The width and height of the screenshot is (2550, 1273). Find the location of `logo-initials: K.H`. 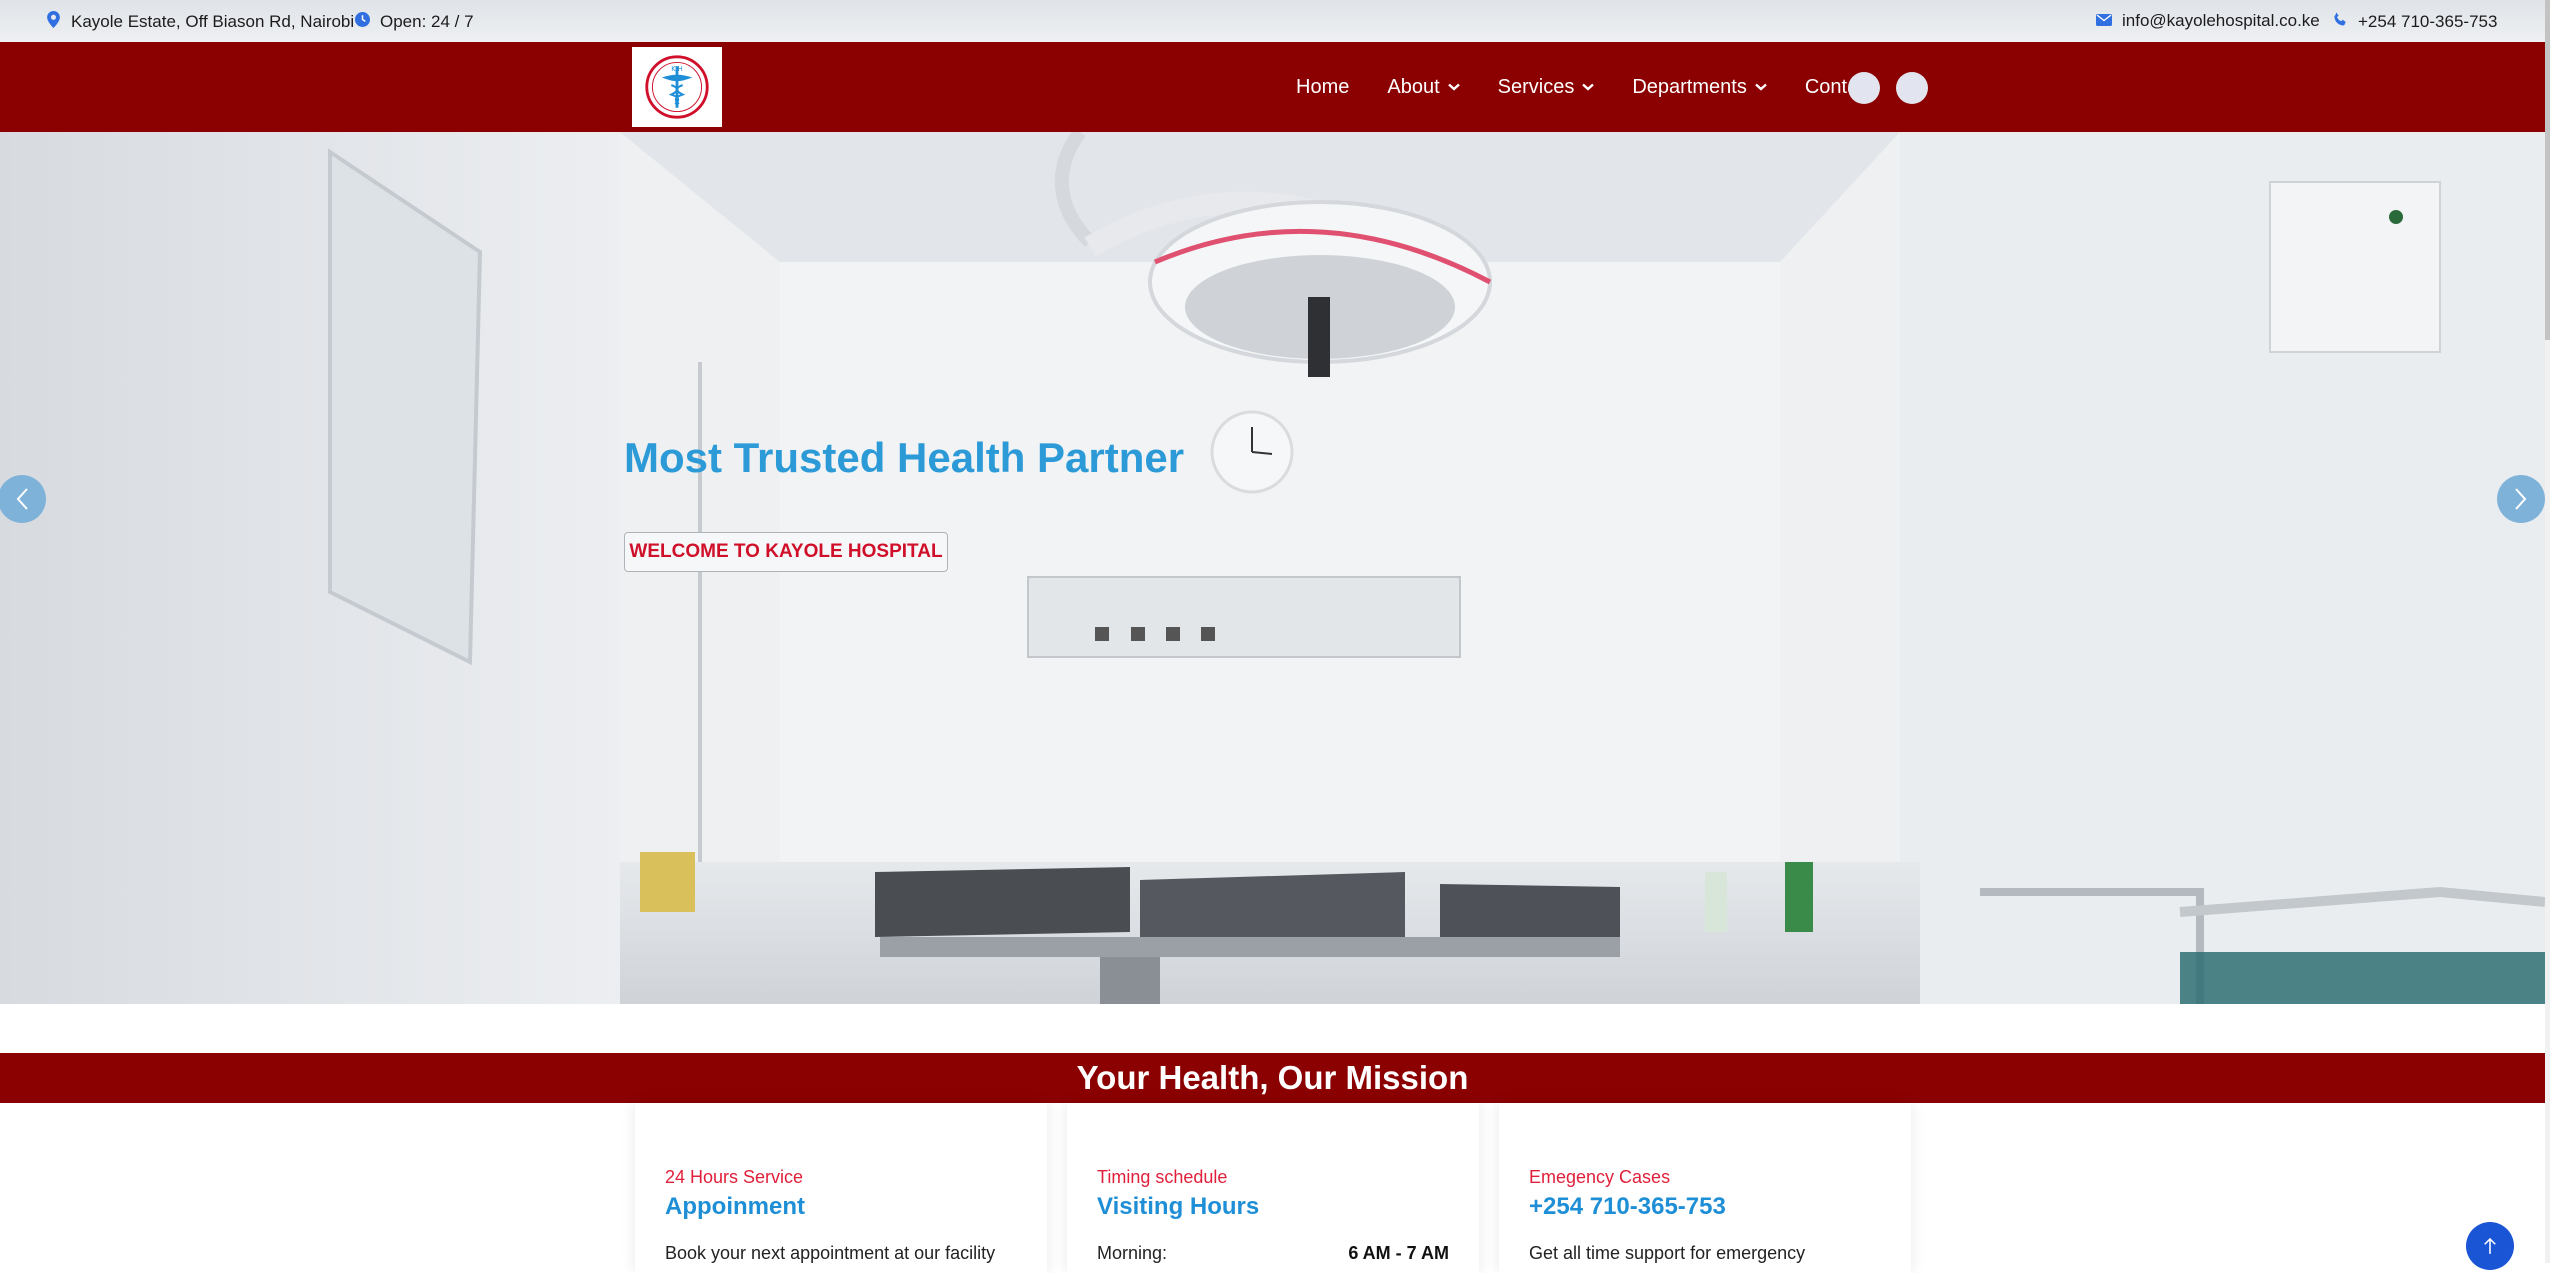

logo-initials: K.H is located at coordinates (676, 69).